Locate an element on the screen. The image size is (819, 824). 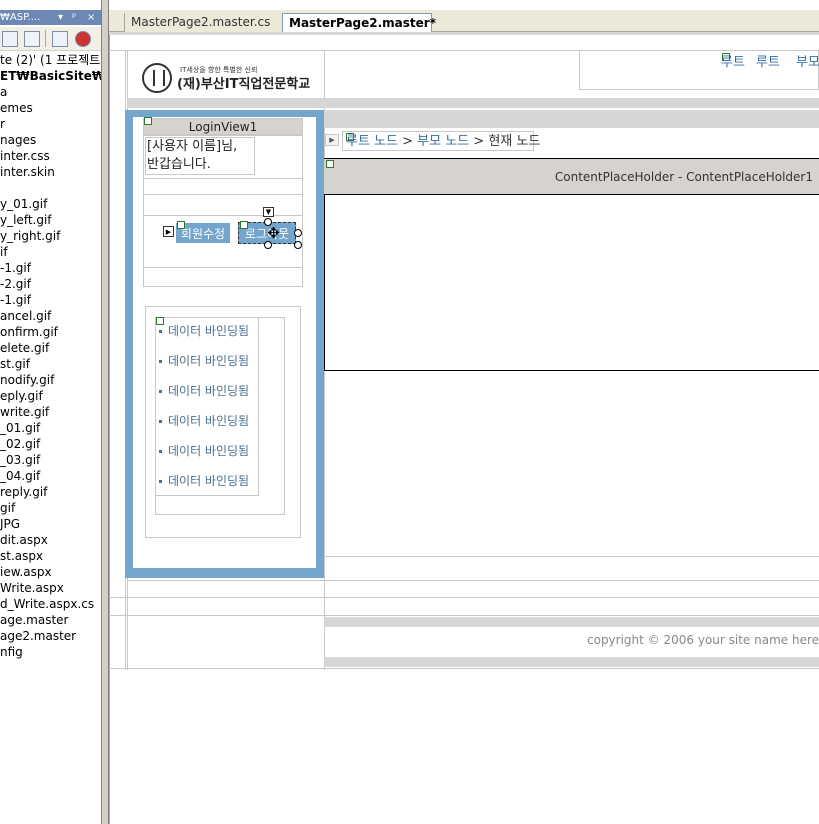
solution-item: -2.gif is located at coordinates (50, 284).